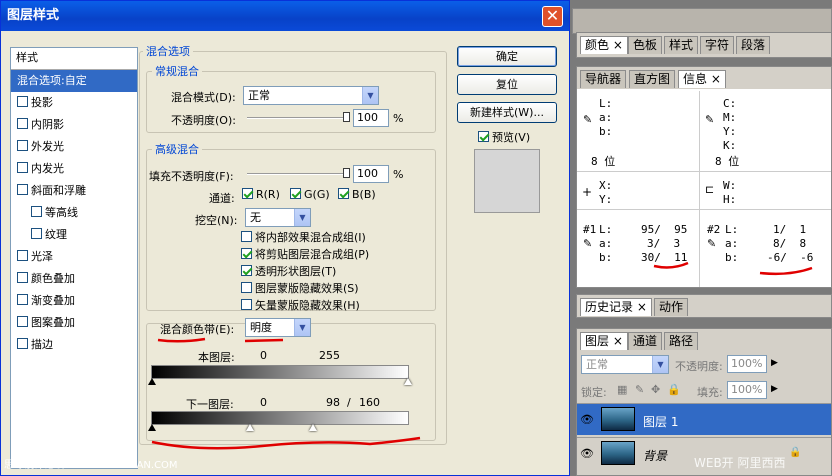  I want to click on under-layer-gradient, so click(280, 418).